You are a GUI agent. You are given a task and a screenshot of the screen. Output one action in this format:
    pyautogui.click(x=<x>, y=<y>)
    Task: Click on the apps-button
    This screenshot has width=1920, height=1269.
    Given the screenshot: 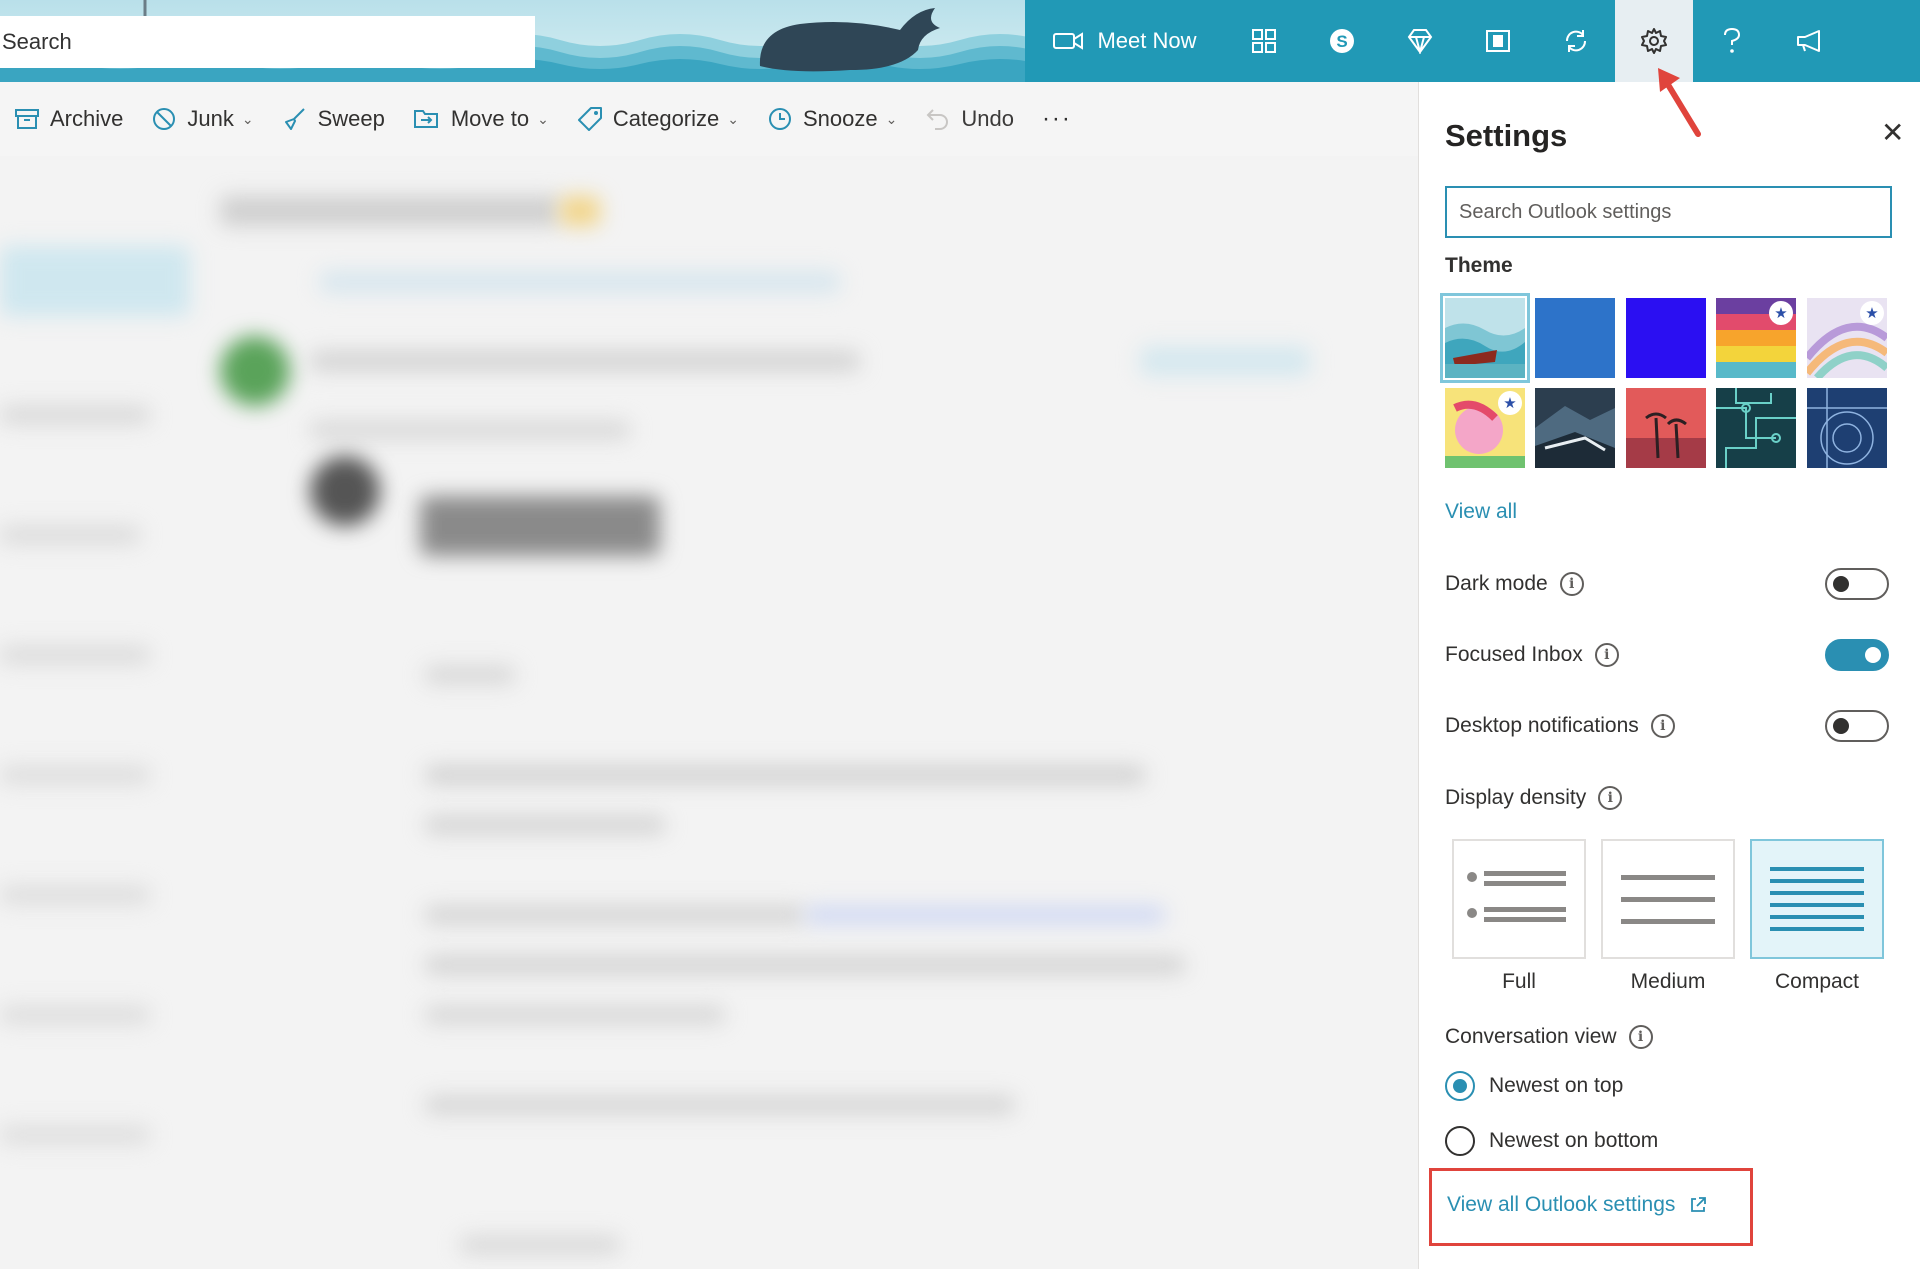 What is the action you would take?
    pyautogui.click(x=1264, y=41)
    